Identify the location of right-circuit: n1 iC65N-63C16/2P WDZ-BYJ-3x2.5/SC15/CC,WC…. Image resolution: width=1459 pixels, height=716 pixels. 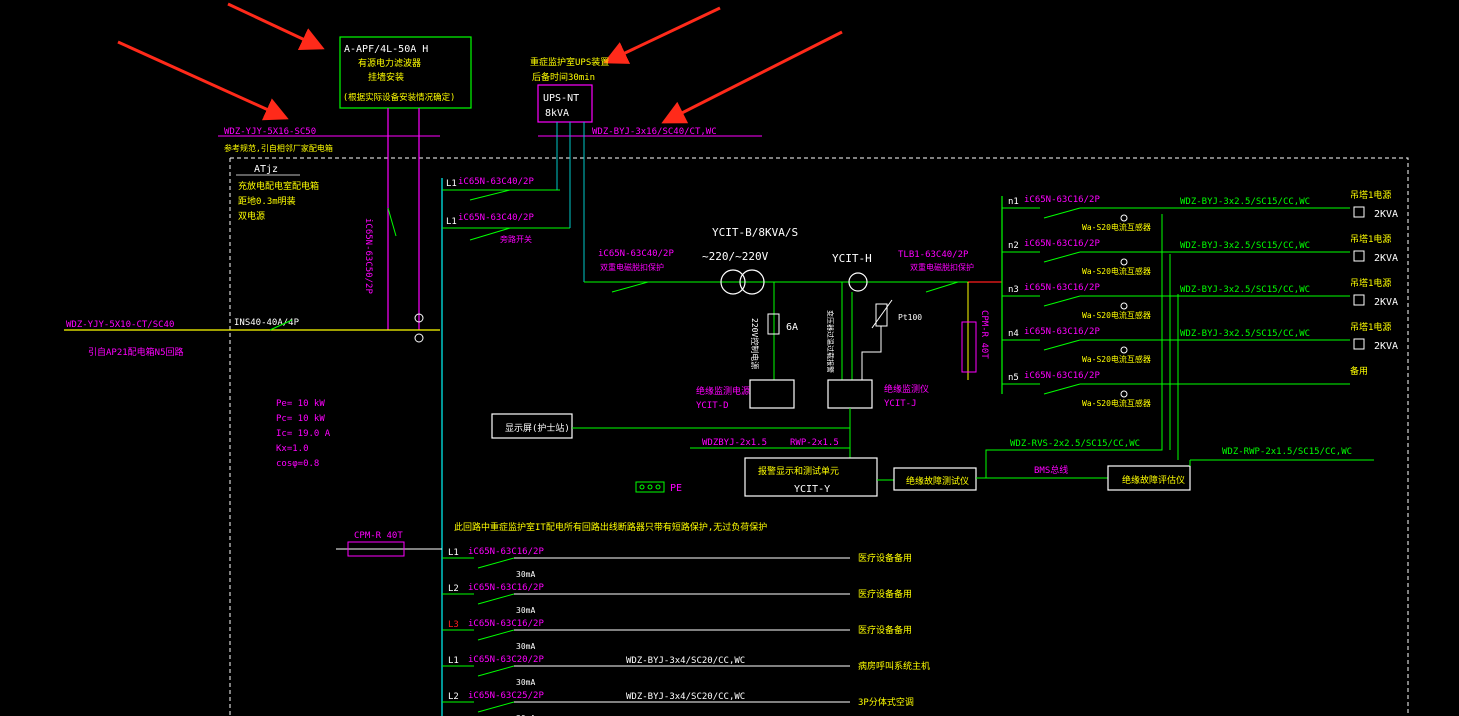
(1200, 205).